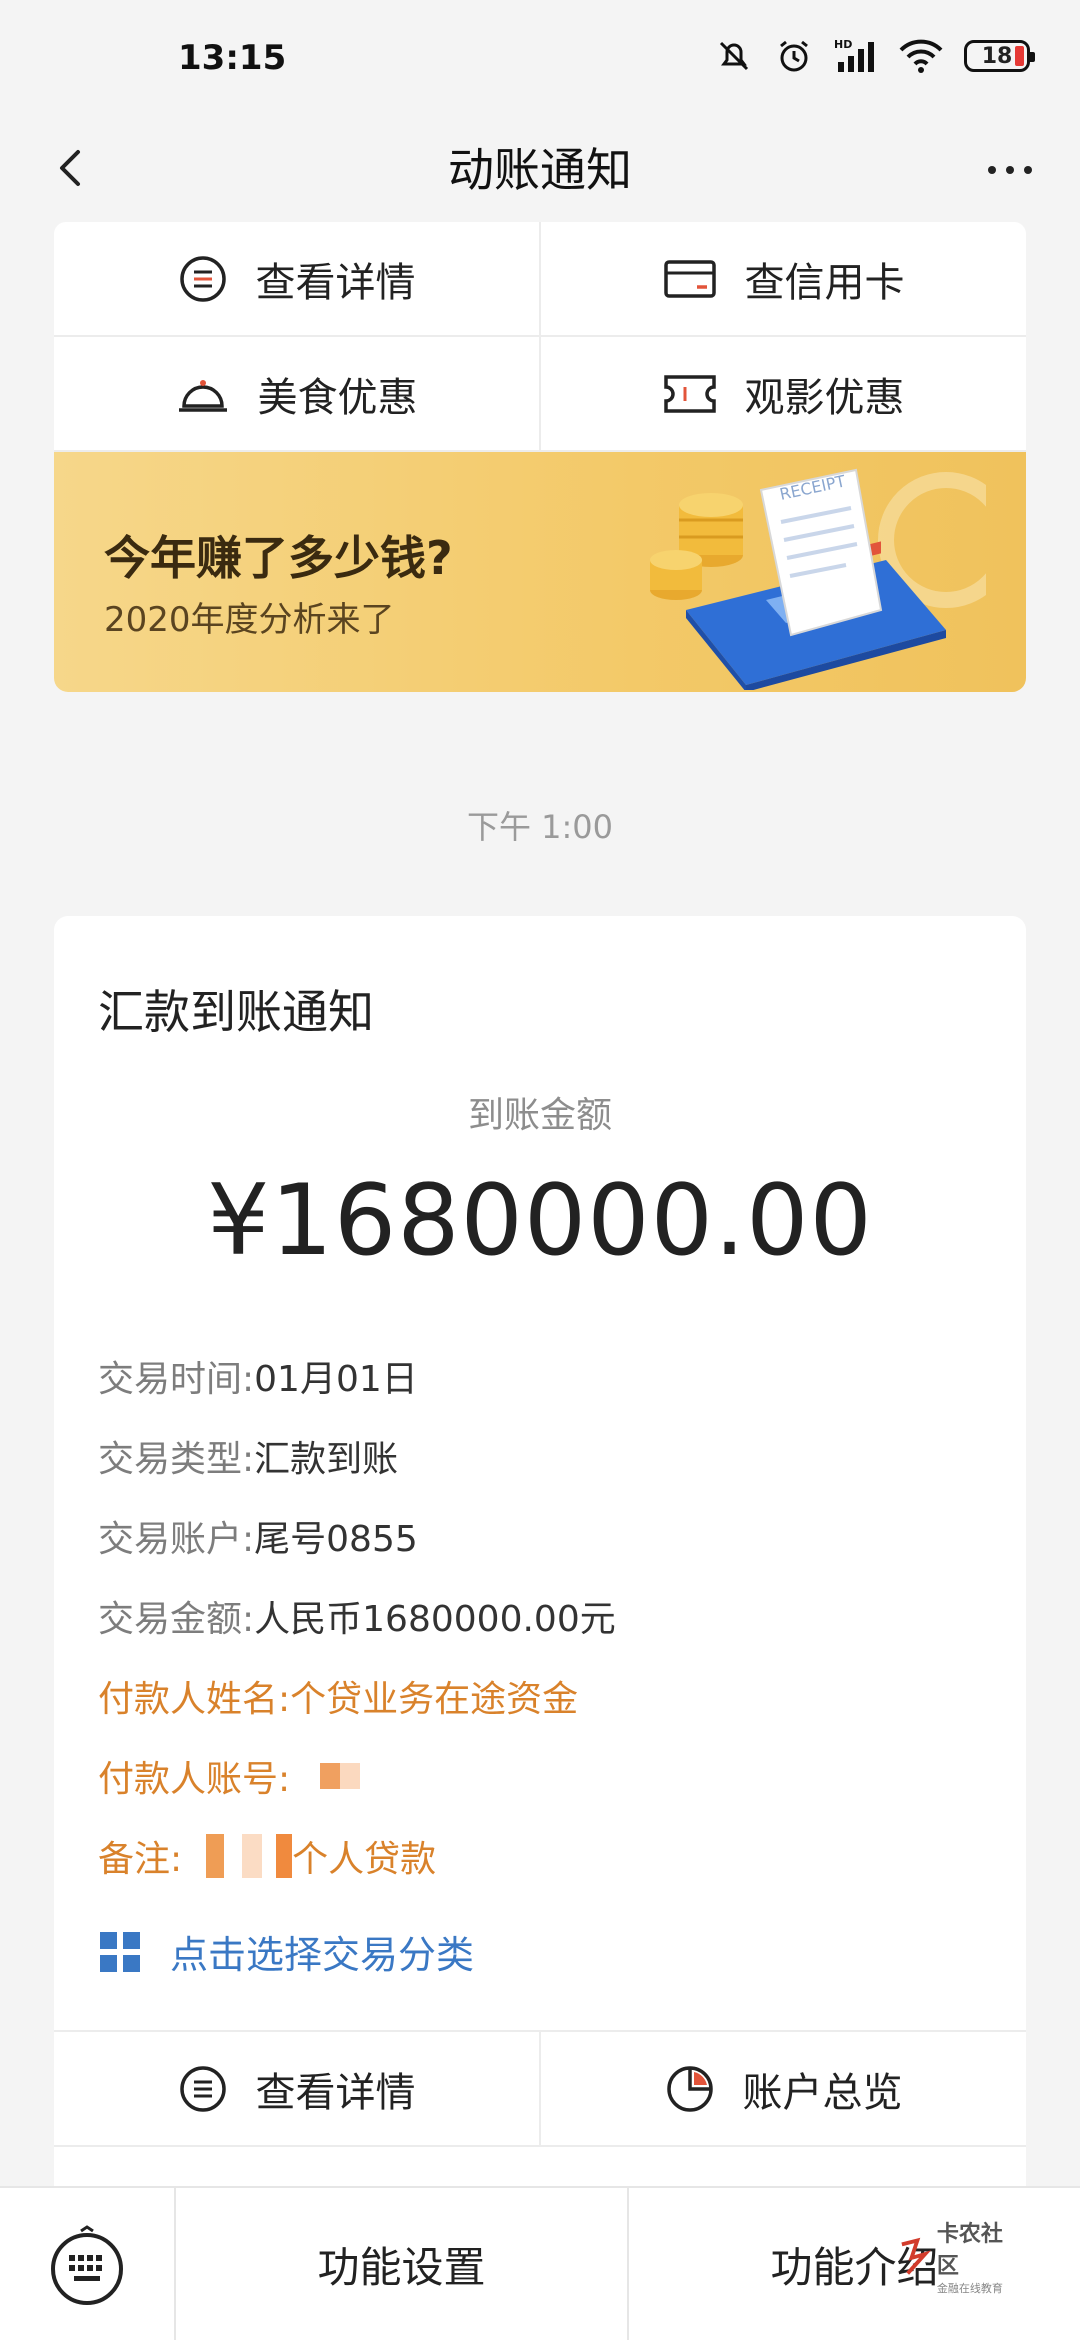 The height and width of the screenshot is (2340, 1080). Describe the element at coordinates (538, 1536) in the screenshot. I see `detail-row-account: 交易账户: 尾号0855` at that location.